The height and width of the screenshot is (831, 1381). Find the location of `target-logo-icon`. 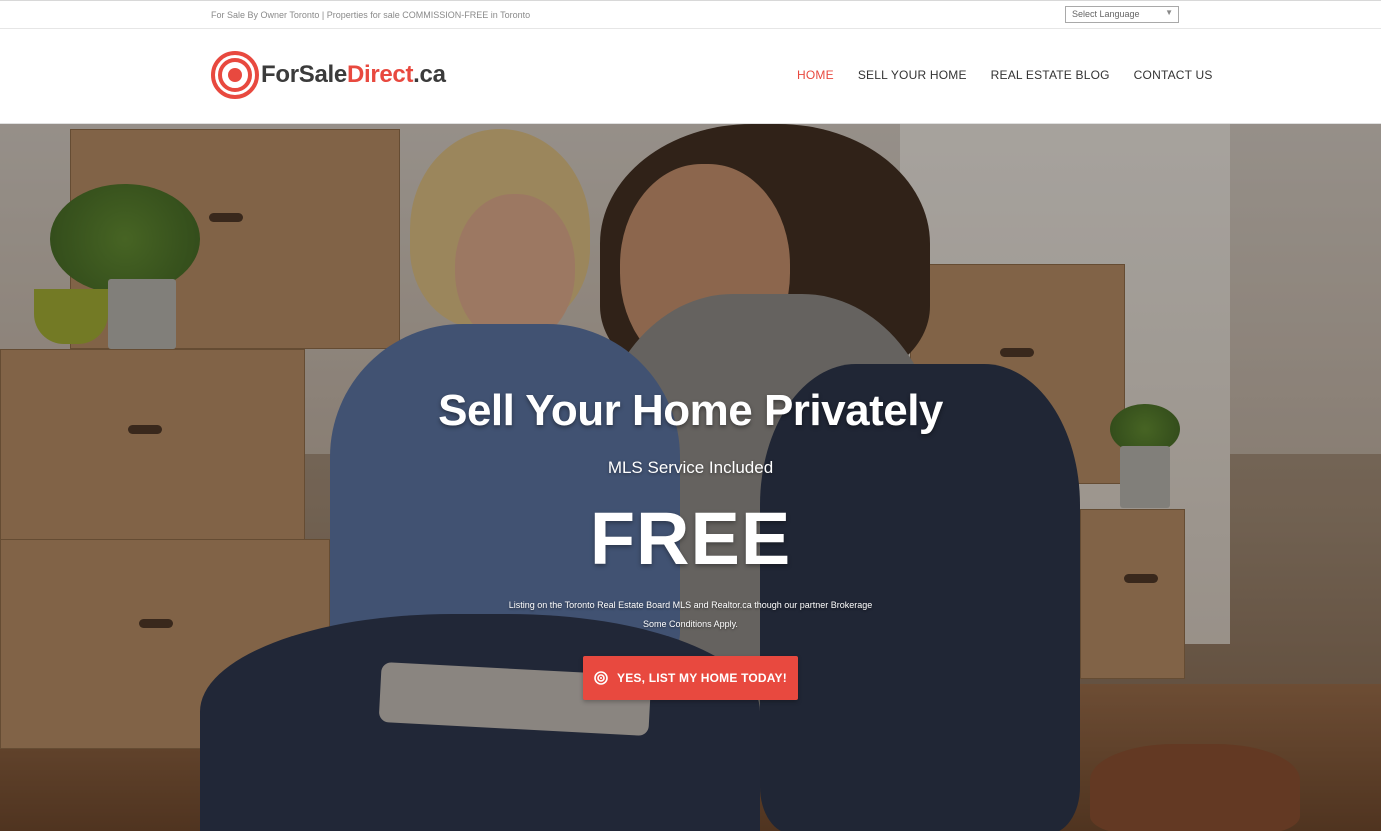

target-logo-icon is located at coordinates (235, 75).